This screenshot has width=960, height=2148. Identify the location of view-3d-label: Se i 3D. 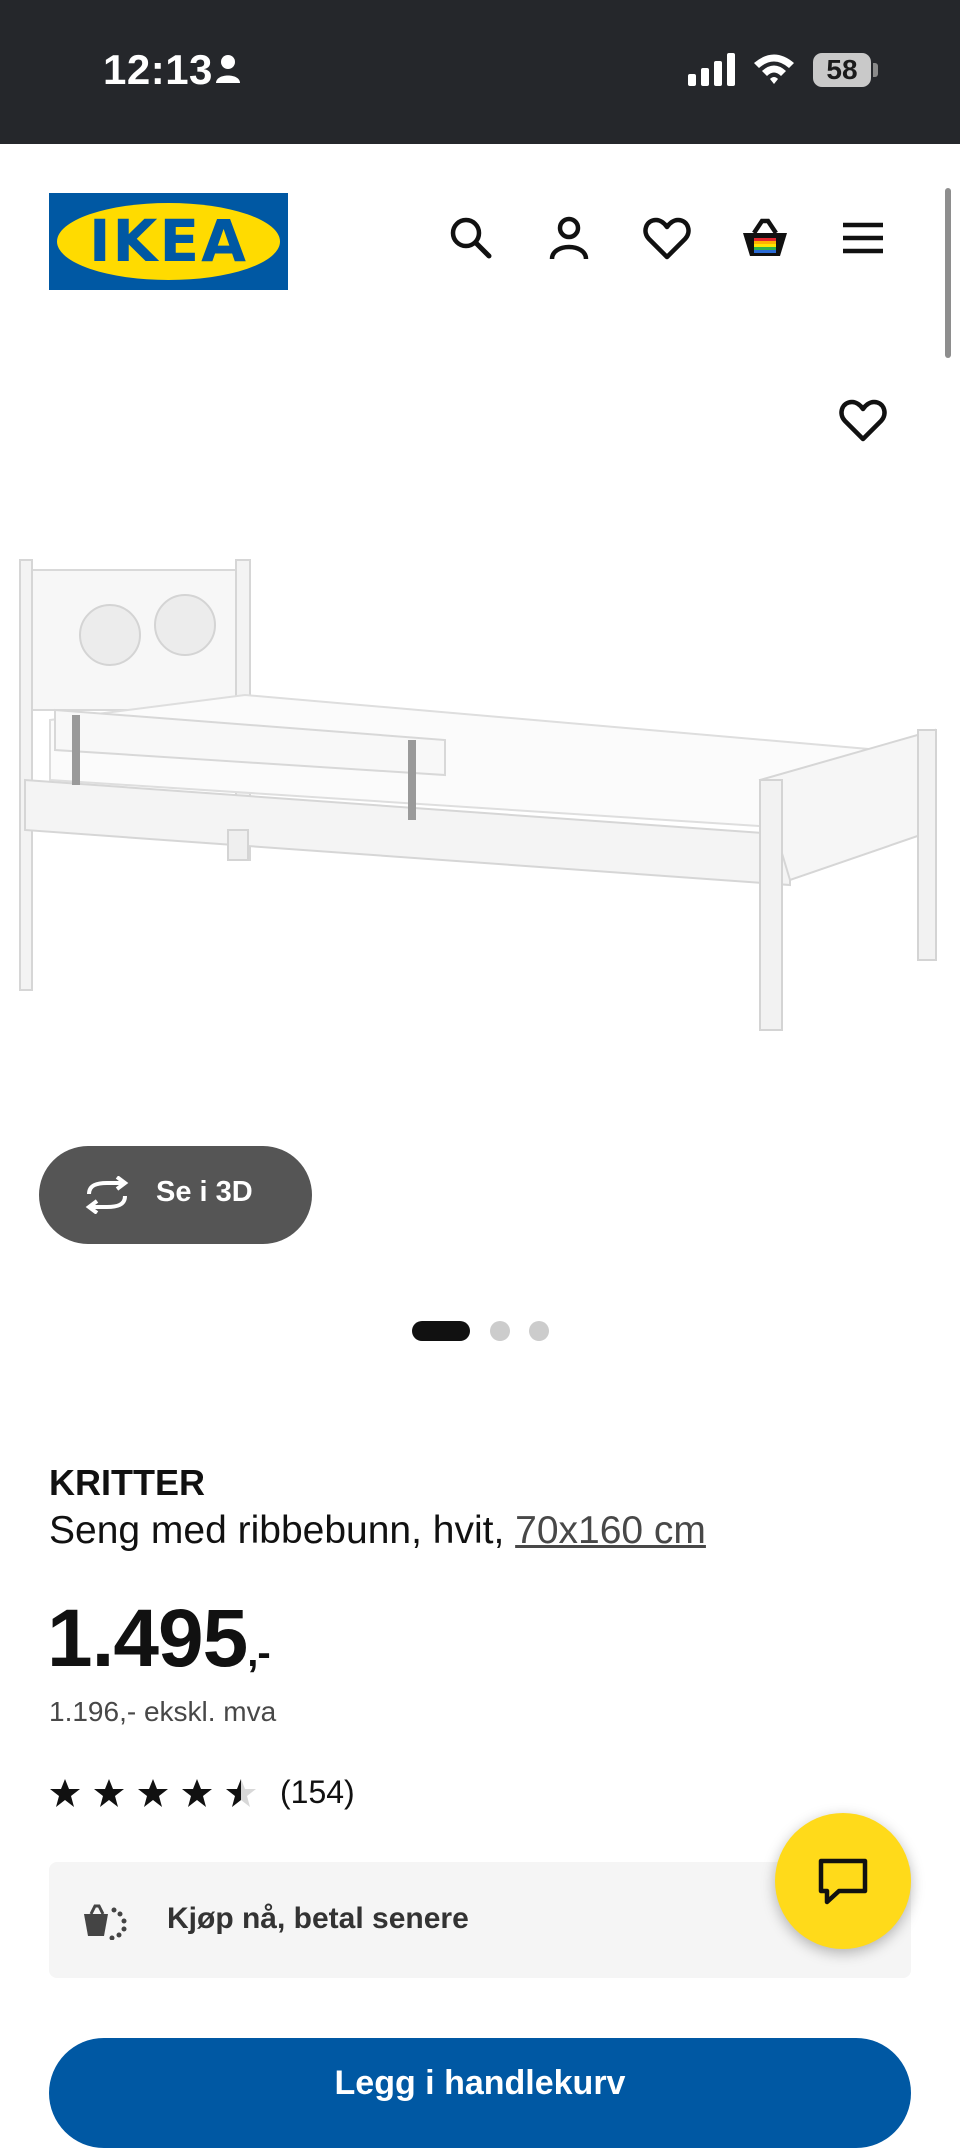
(204, 1192).